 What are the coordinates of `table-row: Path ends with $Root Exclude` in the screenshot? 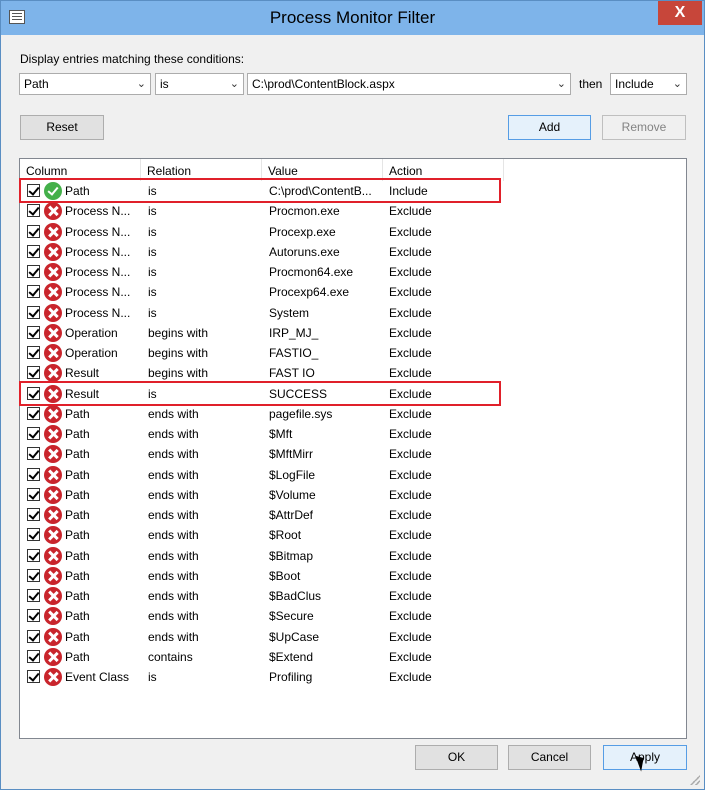 It's located at (353, 535).